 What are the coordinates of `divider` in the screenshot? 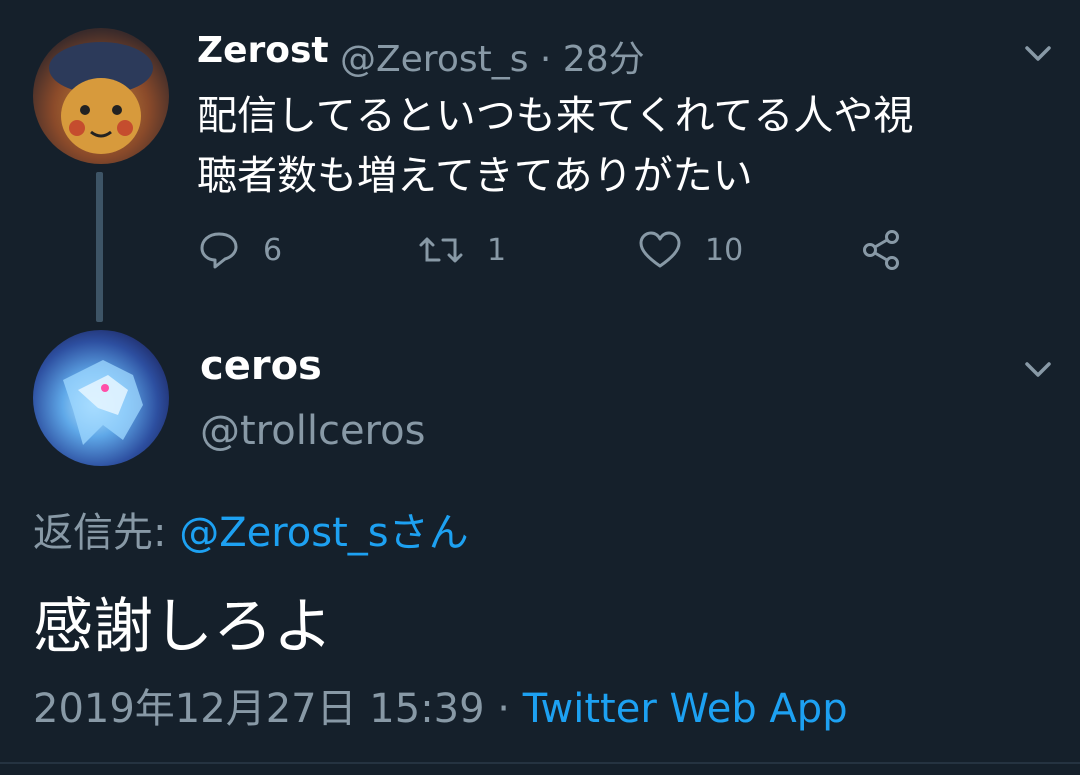 It's located at (540, 763).